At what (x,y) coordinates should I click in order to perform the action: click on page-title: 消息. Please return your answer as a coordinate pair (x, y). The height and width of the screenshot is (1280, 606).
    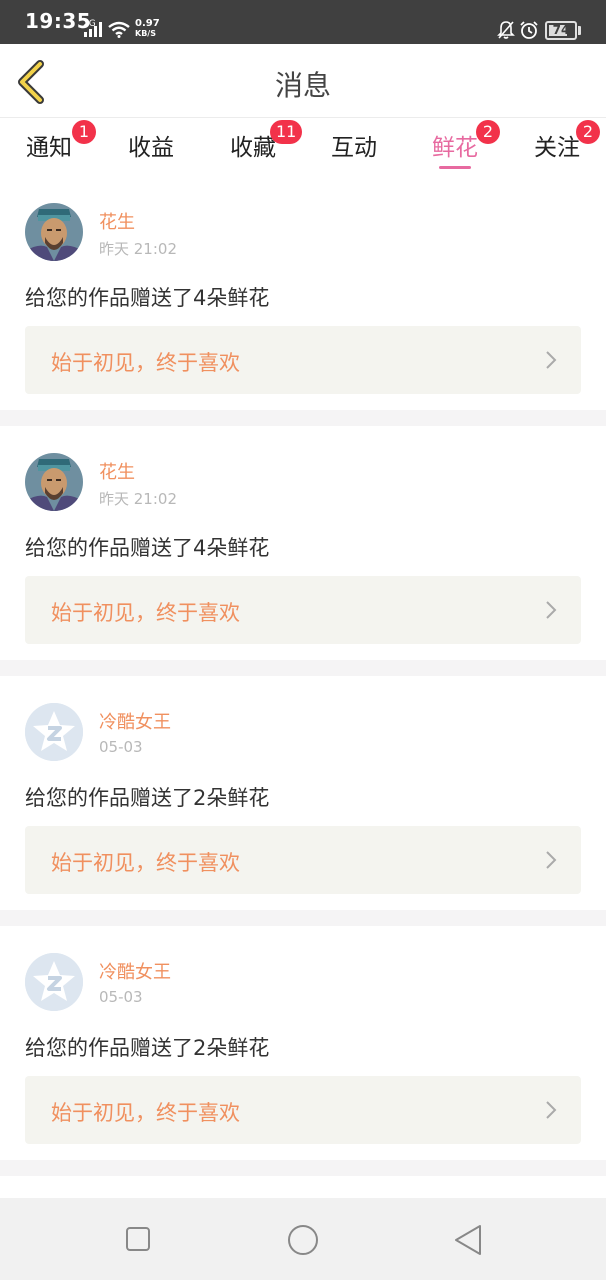
    Looking at the image, I should click on (302, 85).